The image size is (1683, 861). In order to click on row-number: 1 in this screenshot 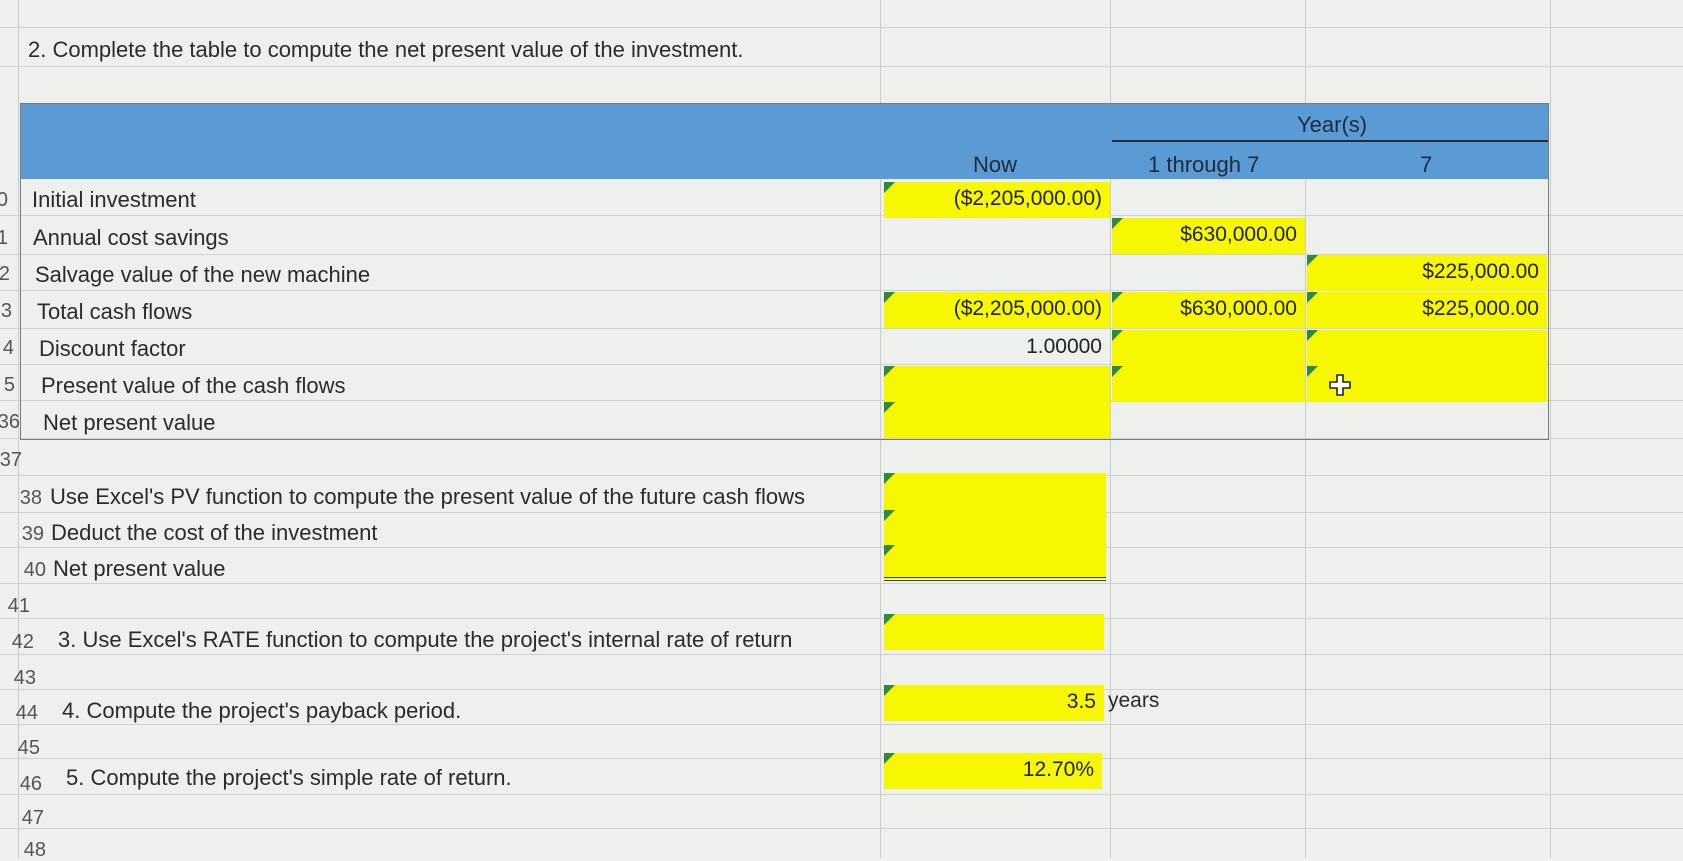, I will do `click(4, 238)`.